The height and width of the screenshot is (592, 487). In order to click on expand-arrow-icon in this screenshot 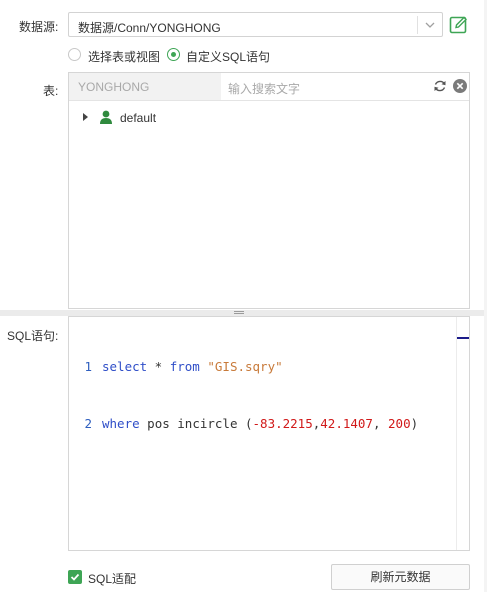, I will do `click(85, 117)`.